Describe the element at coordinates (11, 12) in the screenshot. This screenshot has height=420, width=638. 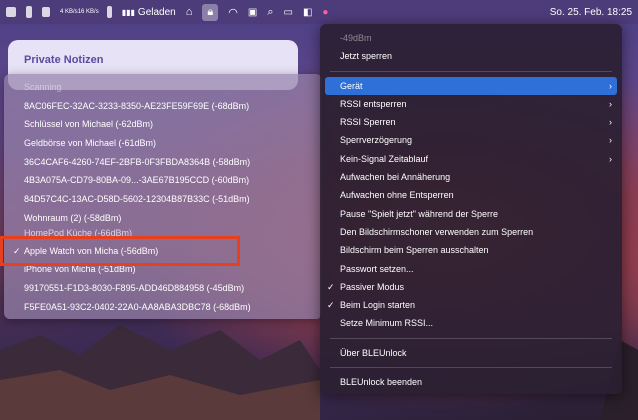
I see `apps-icon` at that location.